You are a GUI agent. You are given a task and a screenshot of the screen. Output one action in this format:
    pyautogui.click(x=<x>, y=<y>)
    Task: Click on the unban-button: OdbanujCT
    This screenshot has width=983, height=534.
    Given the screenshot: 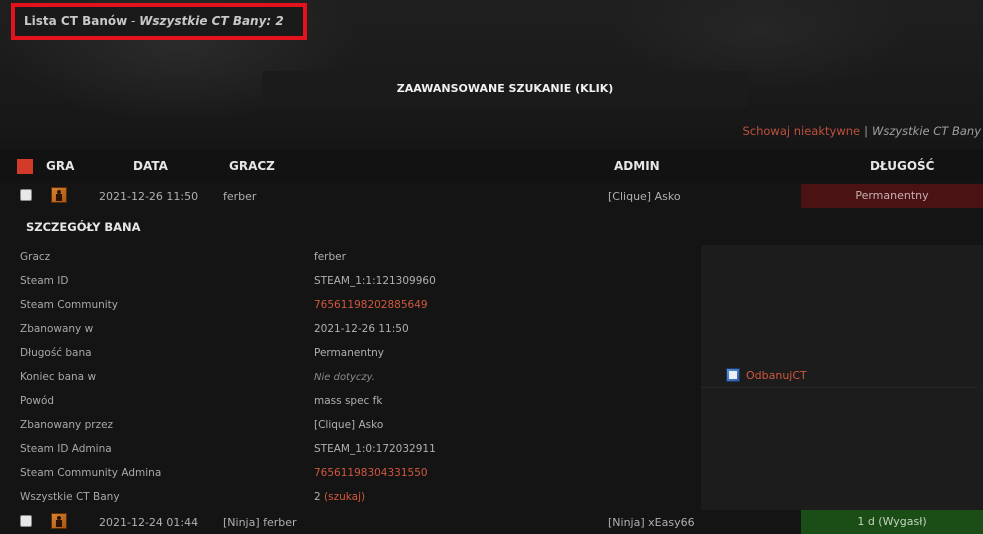 What is the action you would take?
    pyautogui.click(x=766, y=375)
    